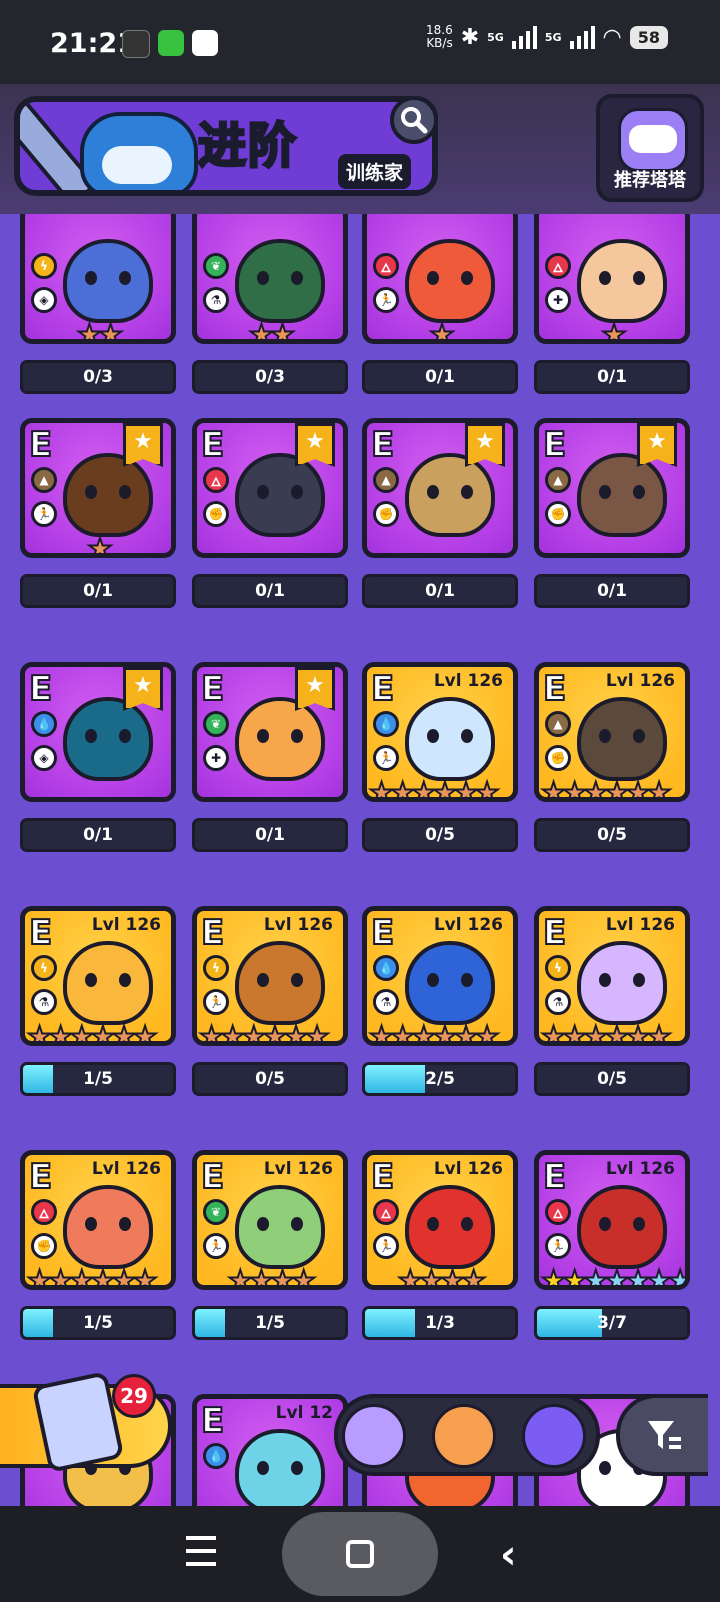 Image resolution: width=720 pixels, height=1602 pixels. Describe the element at coordinates (44, 1212) in the screenshot. I see `fire-element-icon: 🜂` at that location.